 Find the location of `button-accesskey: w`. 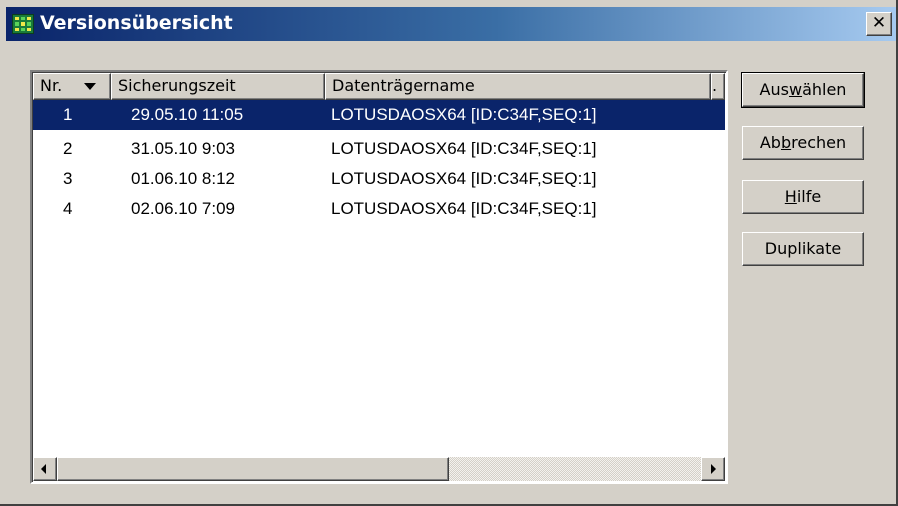

button-accesskey: w is located at coordinates (795, 89).